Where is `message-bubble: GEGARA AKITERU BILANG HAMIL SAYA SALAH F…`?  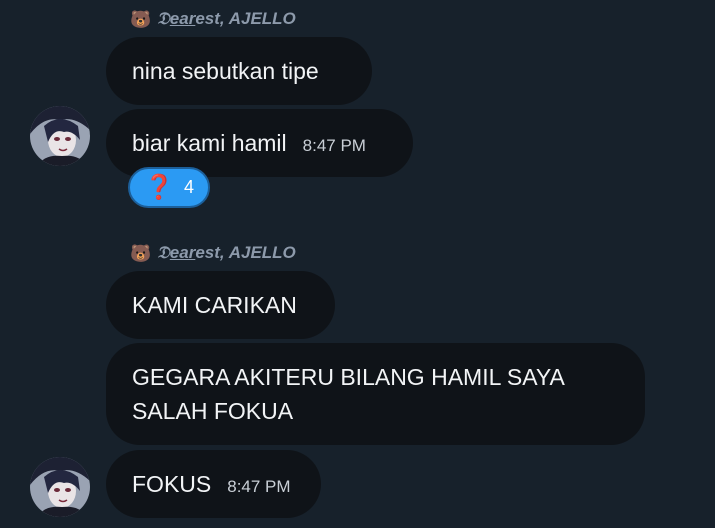
message-bubble: GEGARA AKITERU BILANG HAMIL SAYA SALAH F… is located at coordinates (375, 394).